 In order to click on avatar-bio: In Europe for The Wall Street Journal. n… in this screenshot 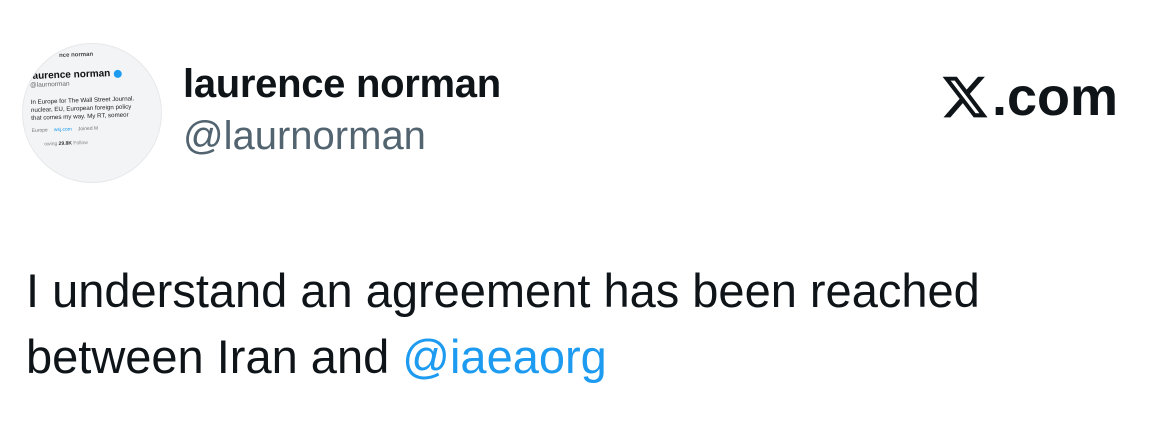, I will do `click(96, 108)`.